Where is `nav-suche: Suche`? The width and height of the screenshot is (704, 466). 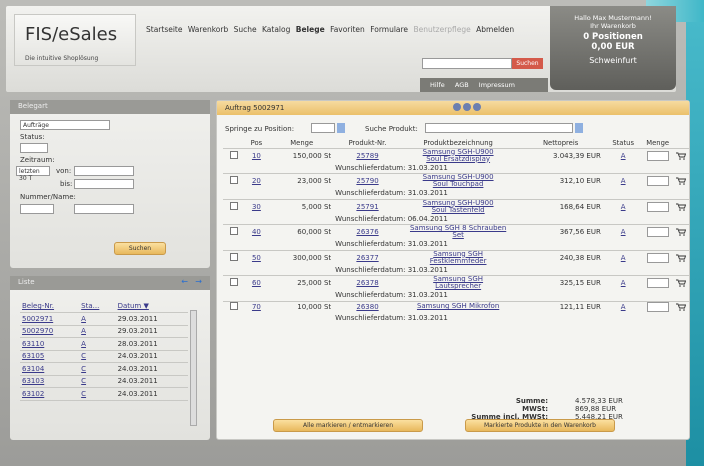
nav-suche: Suche is located at coordinates (245, 29).